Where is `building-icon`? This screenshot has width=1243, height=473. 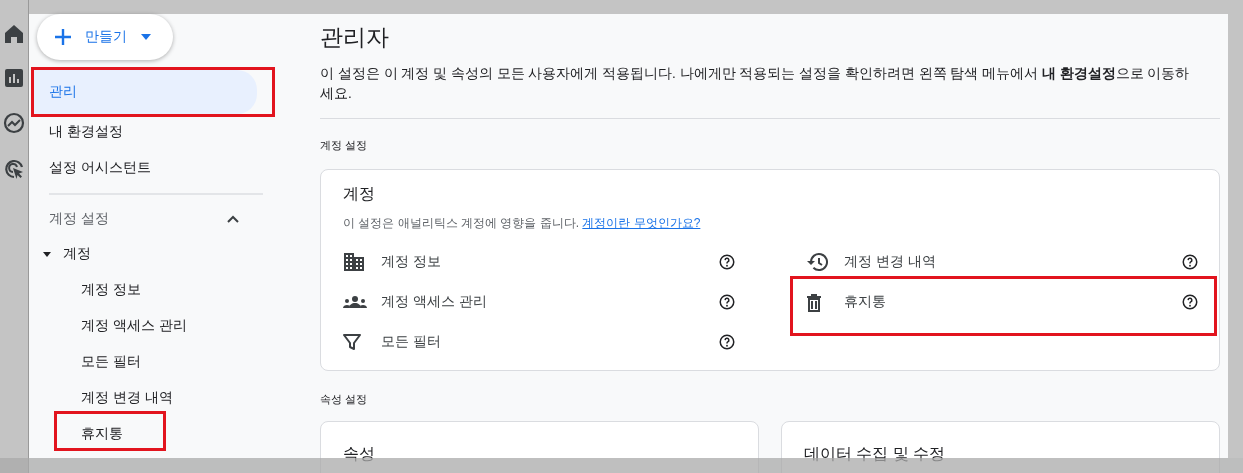 building-icon is located at coordinates (354, 262).